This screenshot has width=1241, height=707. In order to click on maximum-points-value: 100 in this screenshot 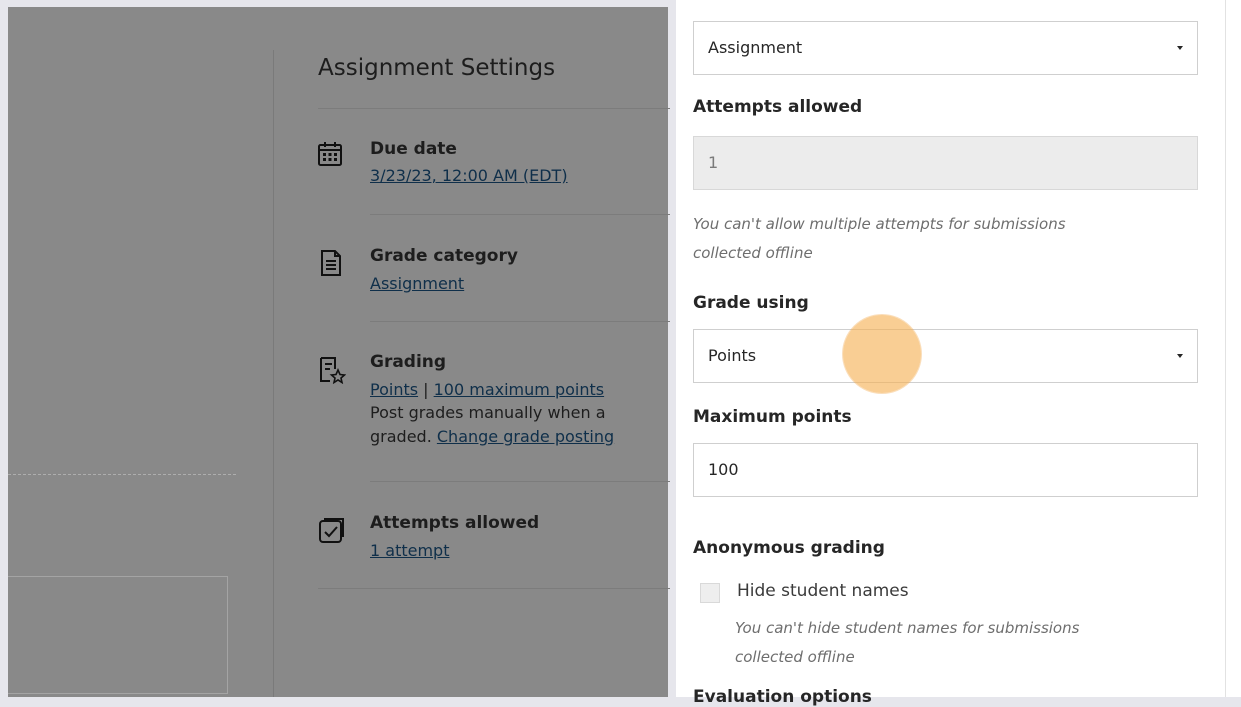, I will do `click(723, 469)`.